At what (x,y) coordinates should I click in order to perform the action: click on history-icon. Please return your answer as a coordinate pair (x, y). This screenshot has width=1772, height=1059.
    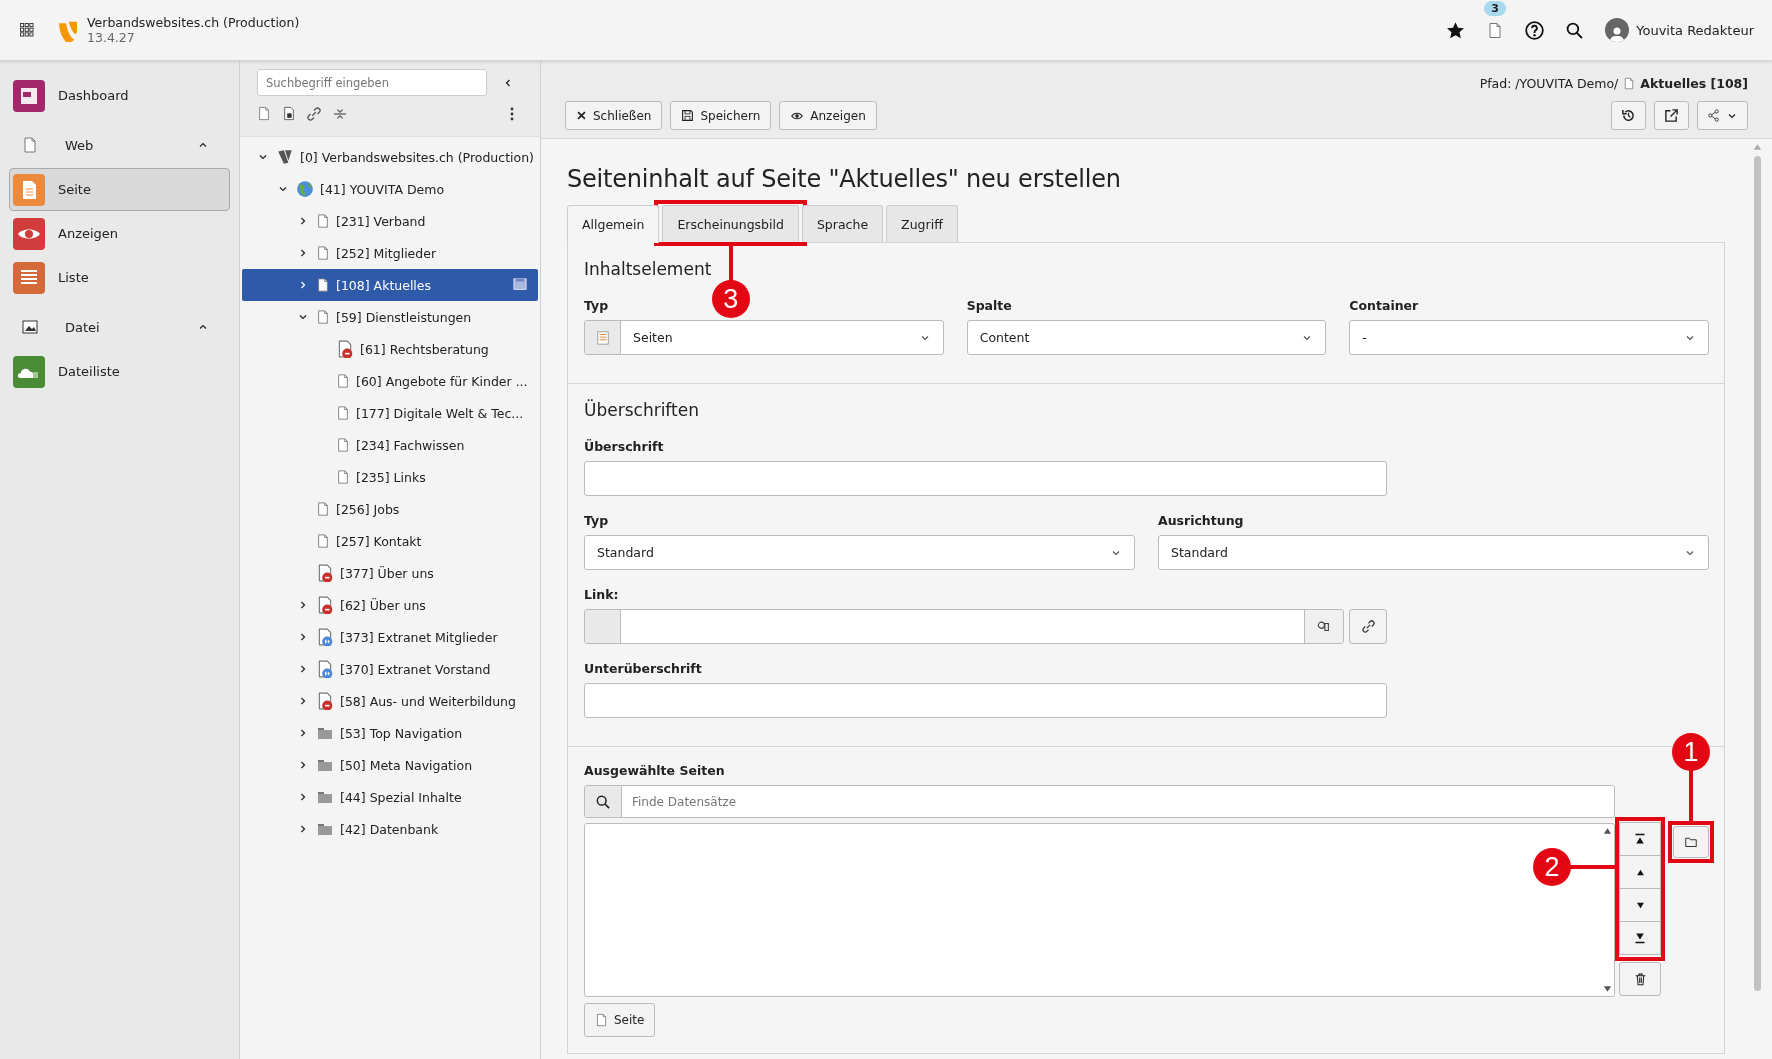
    Looking at the image, I should click on (1628, 115).